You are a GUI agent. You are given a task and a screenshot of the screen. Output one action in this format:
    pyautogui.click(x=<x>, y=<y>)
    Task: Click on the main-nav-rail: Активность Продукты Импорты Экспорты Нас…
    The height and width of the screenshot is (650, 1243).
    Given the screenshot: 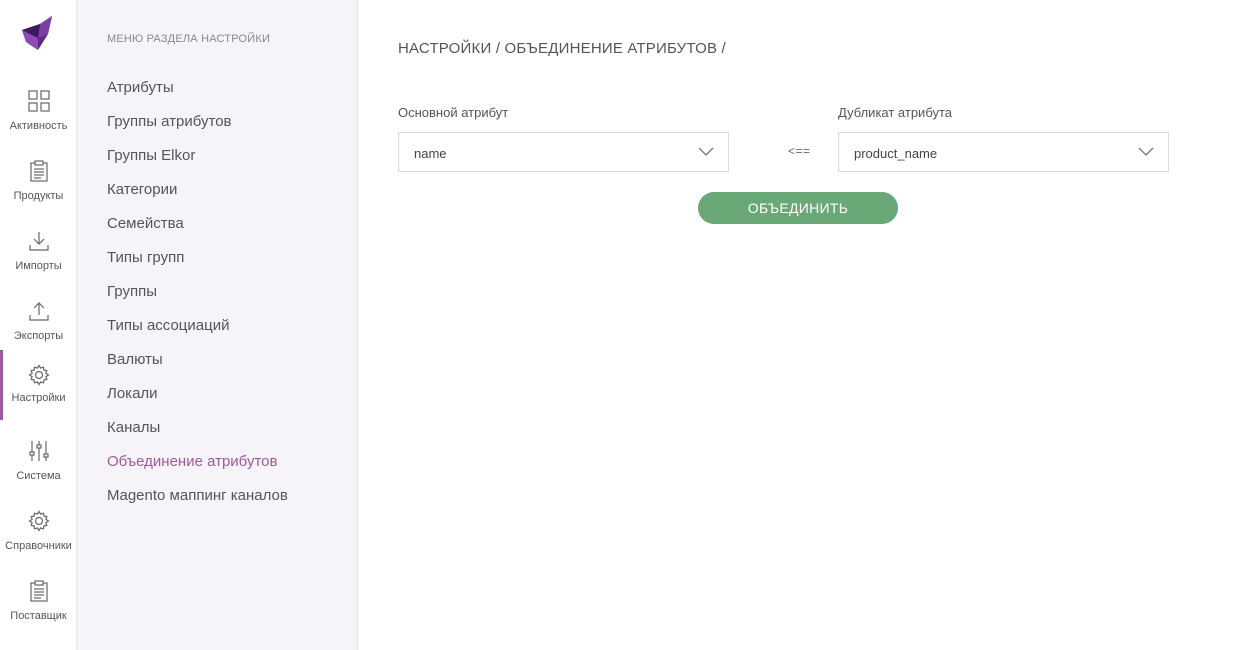 What is the action you would take?
    pyautogui.click(x=38, y=325)
    